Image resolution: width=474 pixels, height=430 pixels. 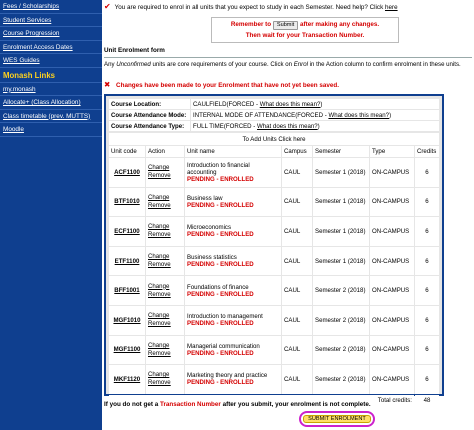 What do you see at coordinates (51, 34) in the screenshot?
I see `sidebar-item-course-progression: Course Progression` at bounding box center [51, 34].